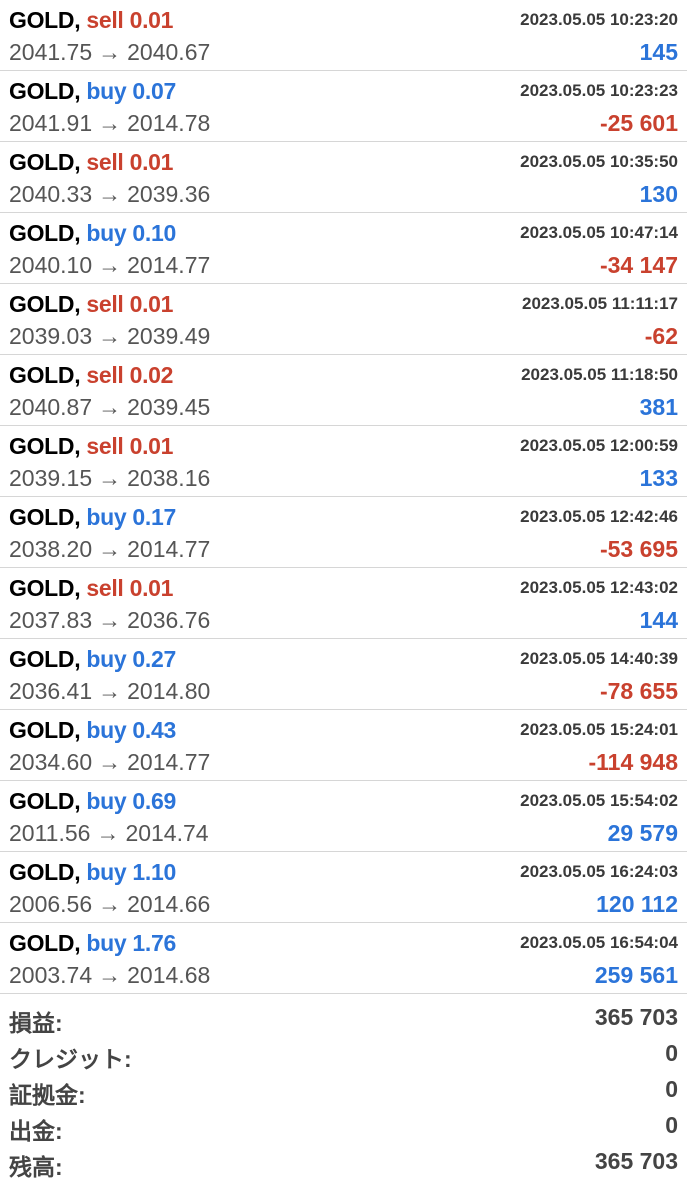 Image resolution: width=687 pixels, height=1200 pixels. I want to click on summary-balance-label: 残高:, so click(36, 1167).